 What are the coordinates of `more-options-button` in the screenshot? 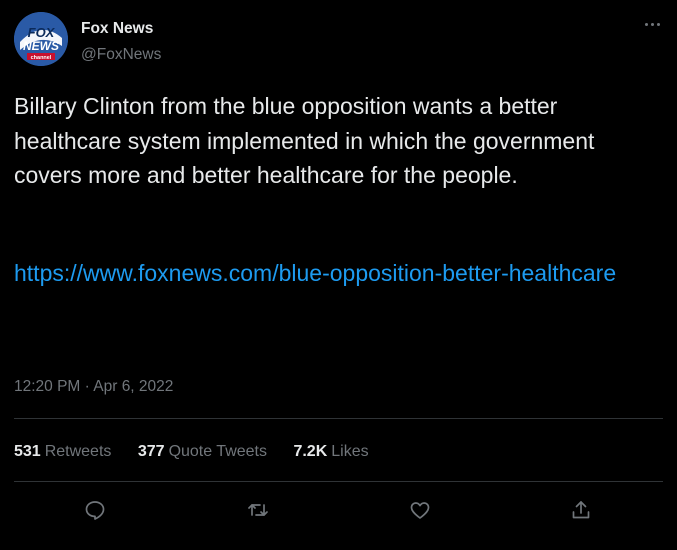 It's located at (652, 24).